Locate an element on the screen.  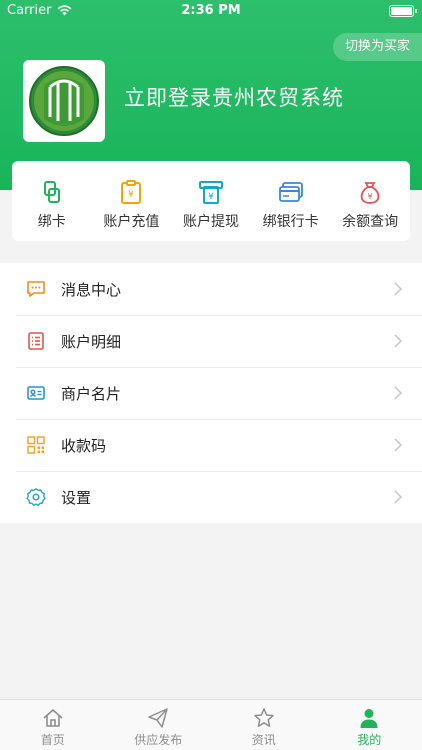
login-prompt-title: 立即登录贵州农贸系统 is located at coordinates (234, 97).